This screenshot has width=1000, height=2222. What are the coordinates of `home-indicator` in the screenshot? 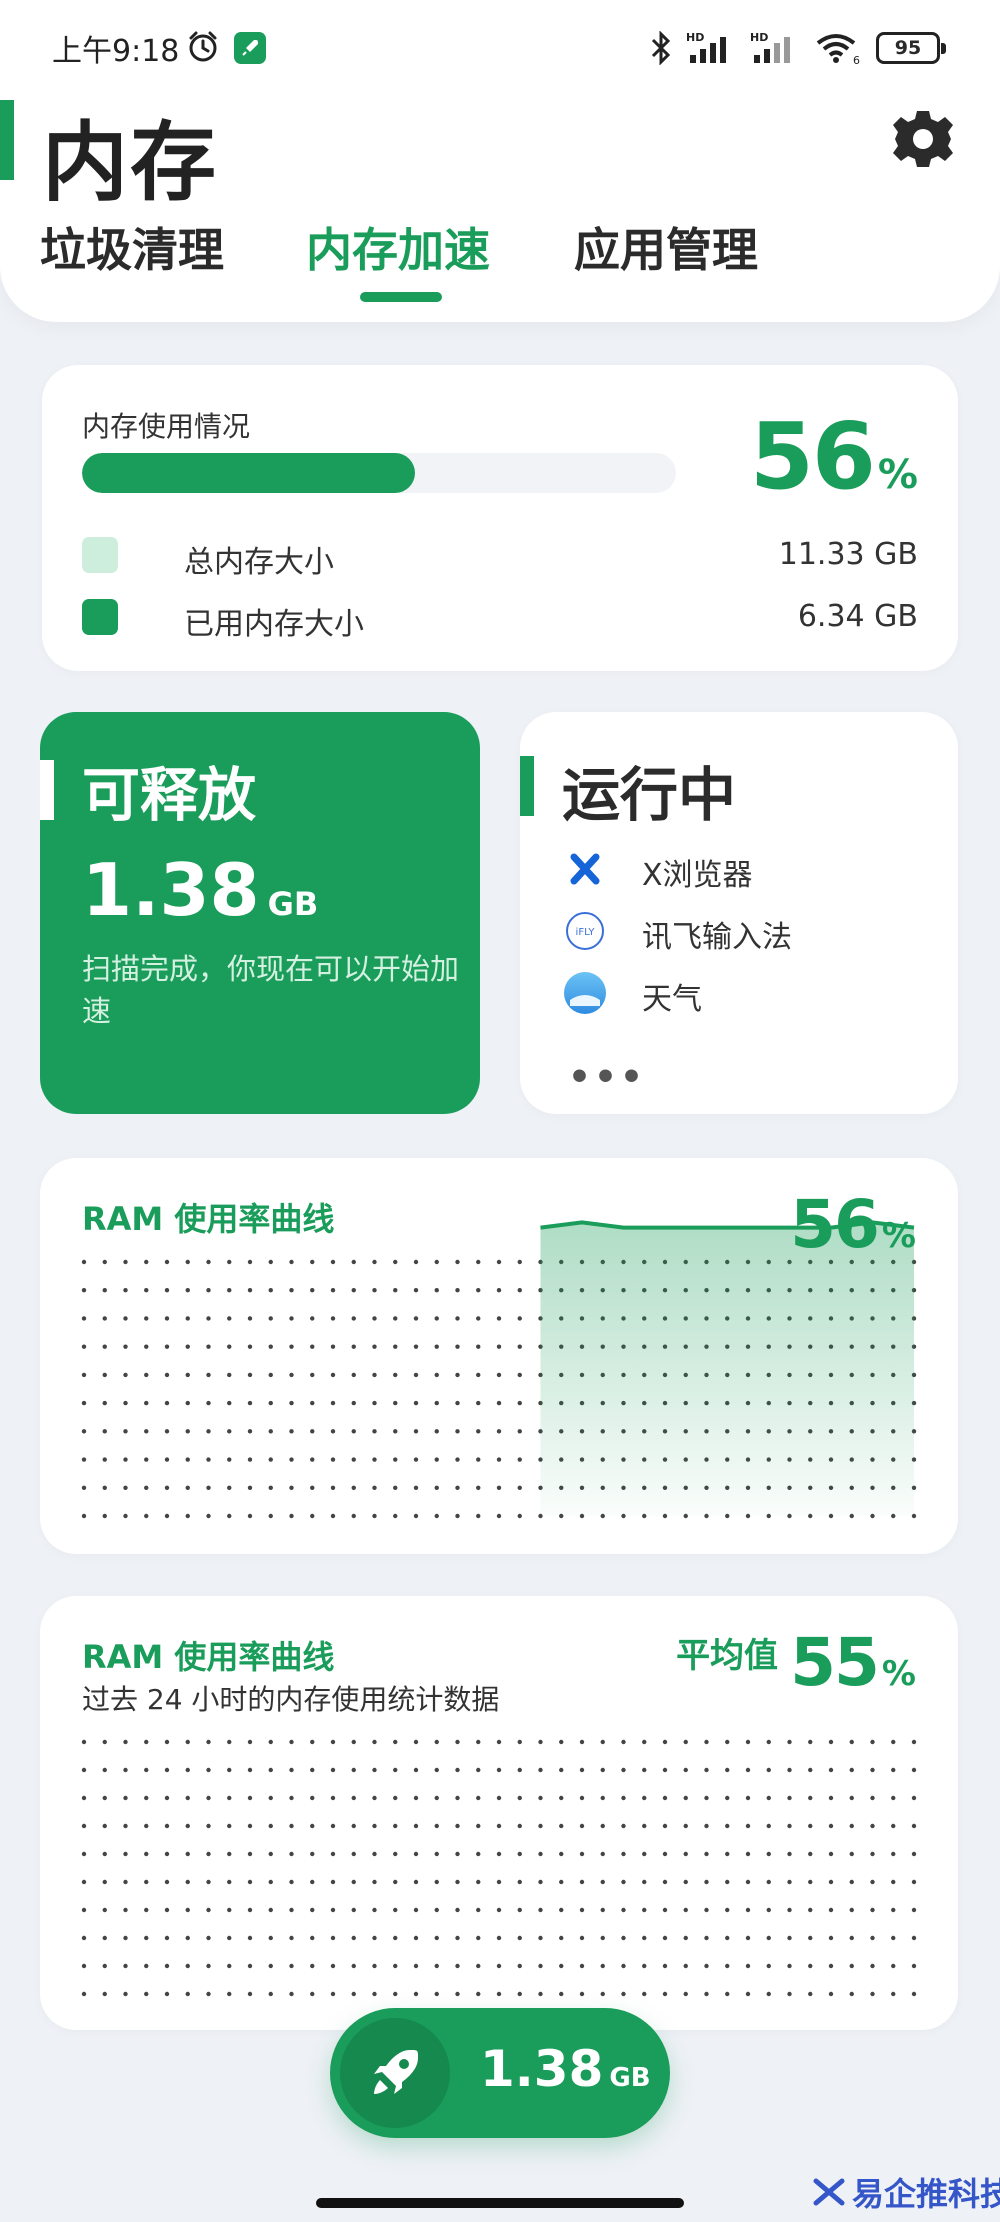 It's located at (500, 2203).